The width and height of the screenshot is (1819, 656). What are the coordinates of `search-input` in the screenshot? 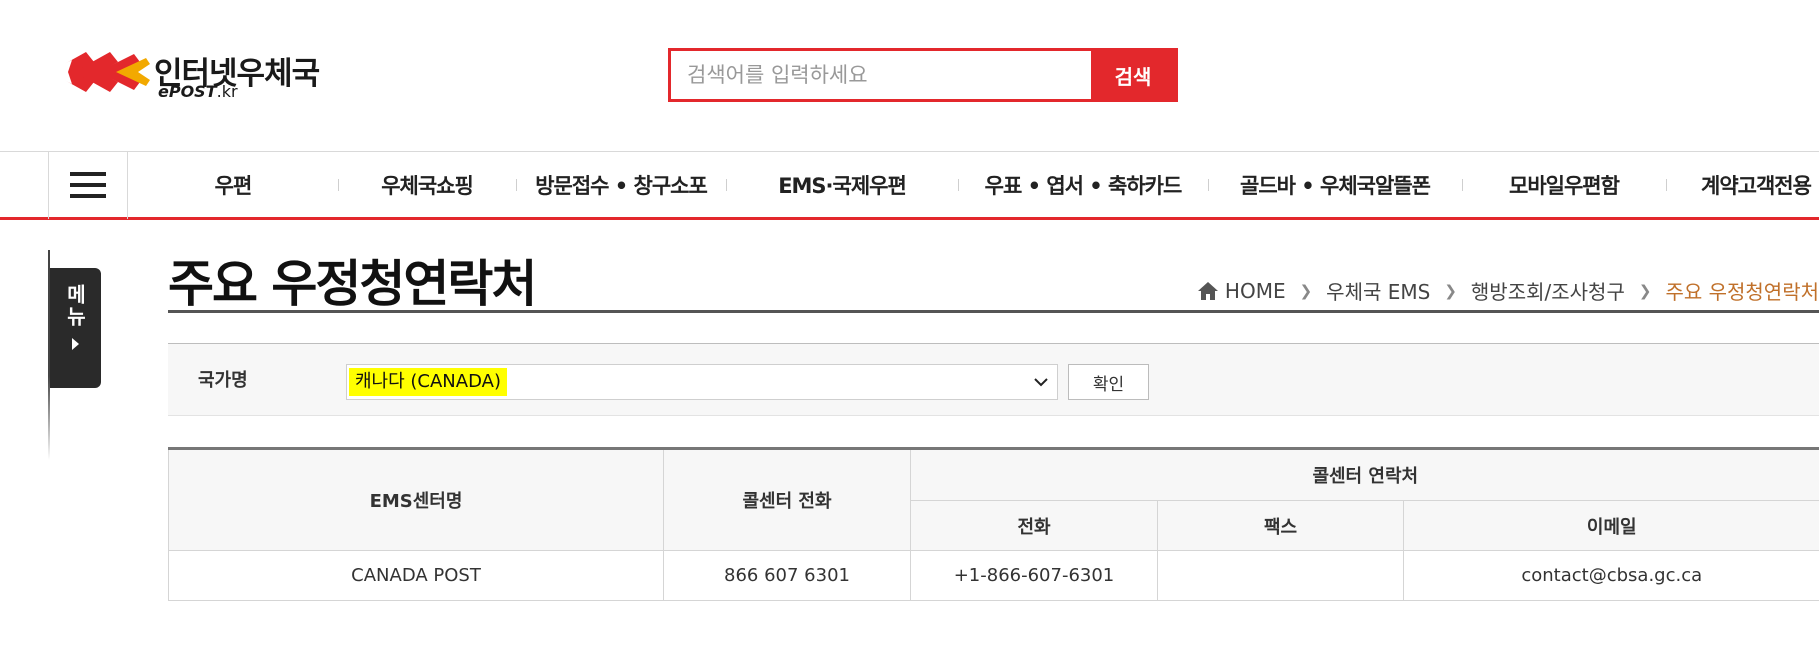 It's located at (881, 75).